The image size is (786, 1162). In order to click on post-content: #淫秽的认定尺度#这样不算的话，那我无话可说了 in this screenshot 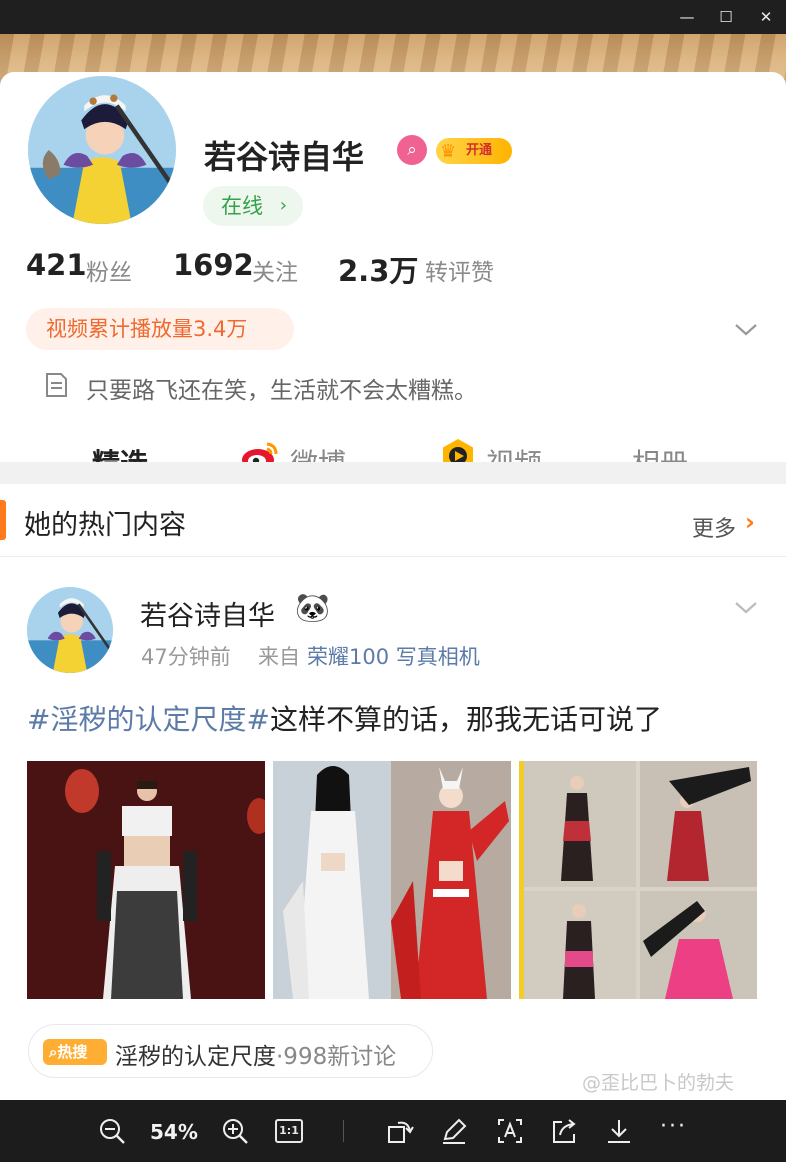, I will do `click(344, 718)`.